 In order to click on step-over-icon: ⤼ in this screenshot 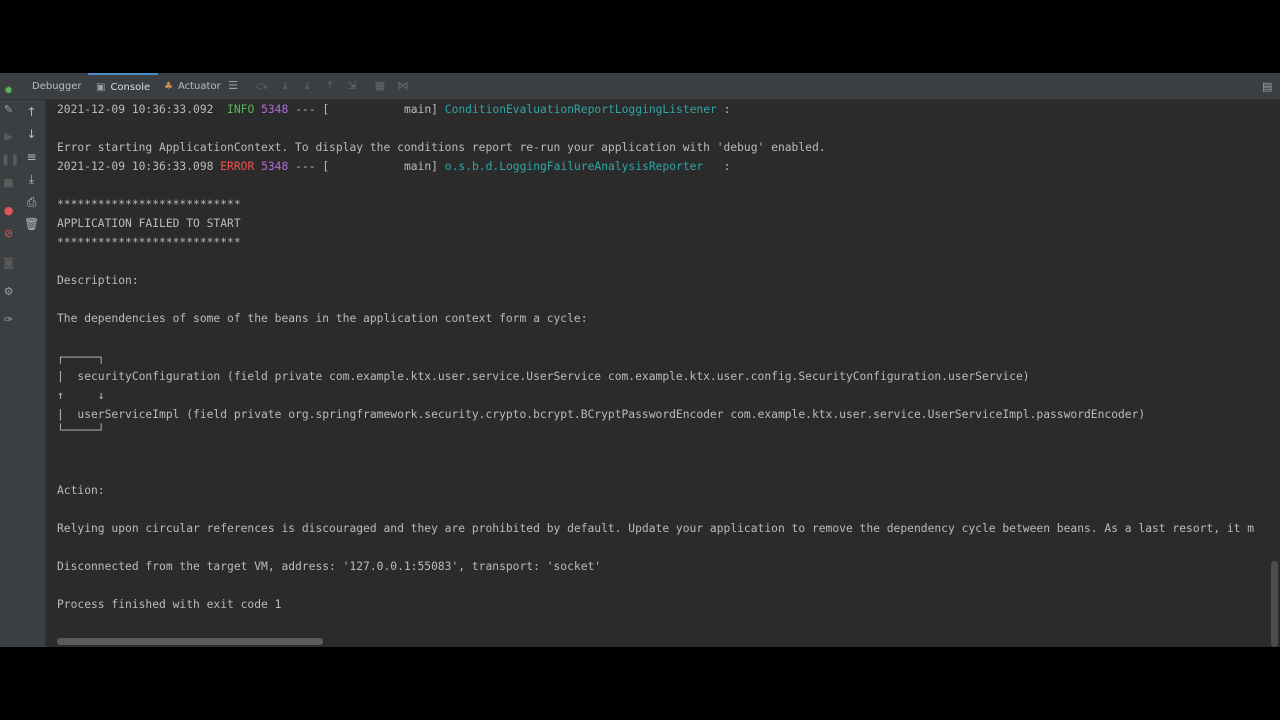, I will do `click(262, 86)`.